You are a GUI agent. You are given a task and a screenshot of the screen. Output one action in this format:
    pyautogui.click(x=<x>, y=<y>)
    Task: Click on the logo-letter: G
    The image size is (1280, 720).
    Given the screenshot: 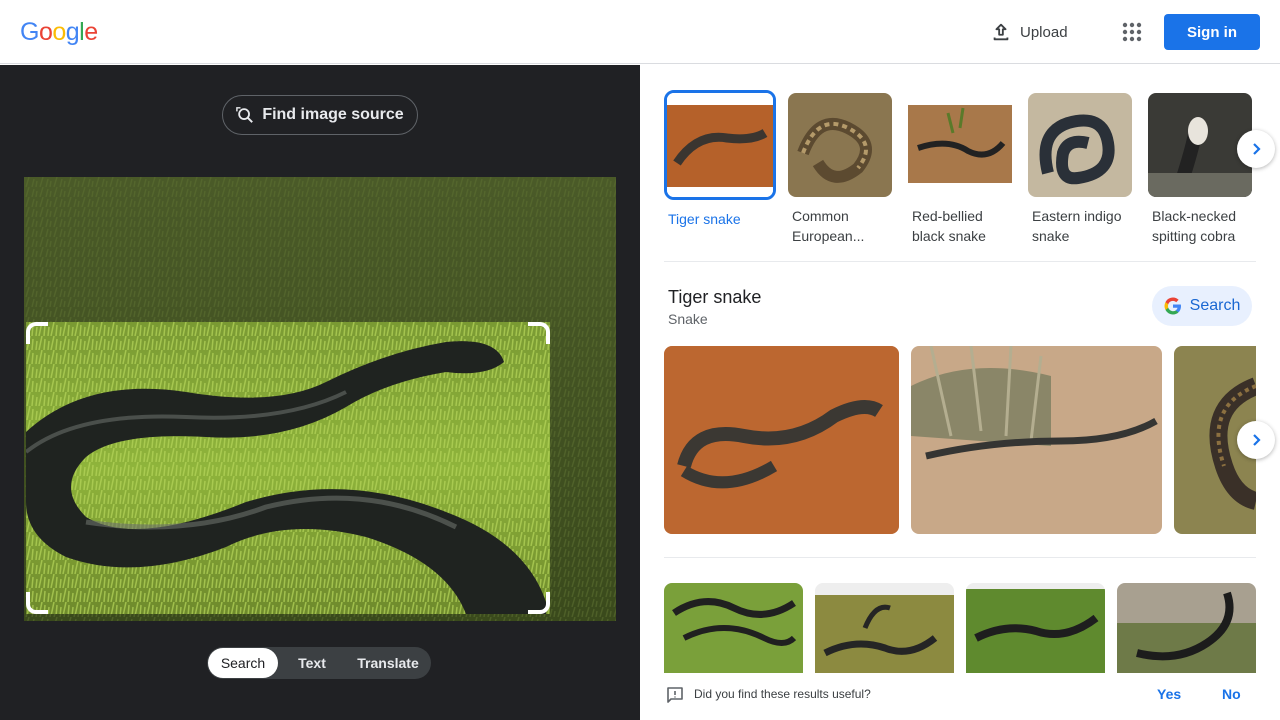 What is the action you would take?
    pyautogui.click(x=29, y=32)
    